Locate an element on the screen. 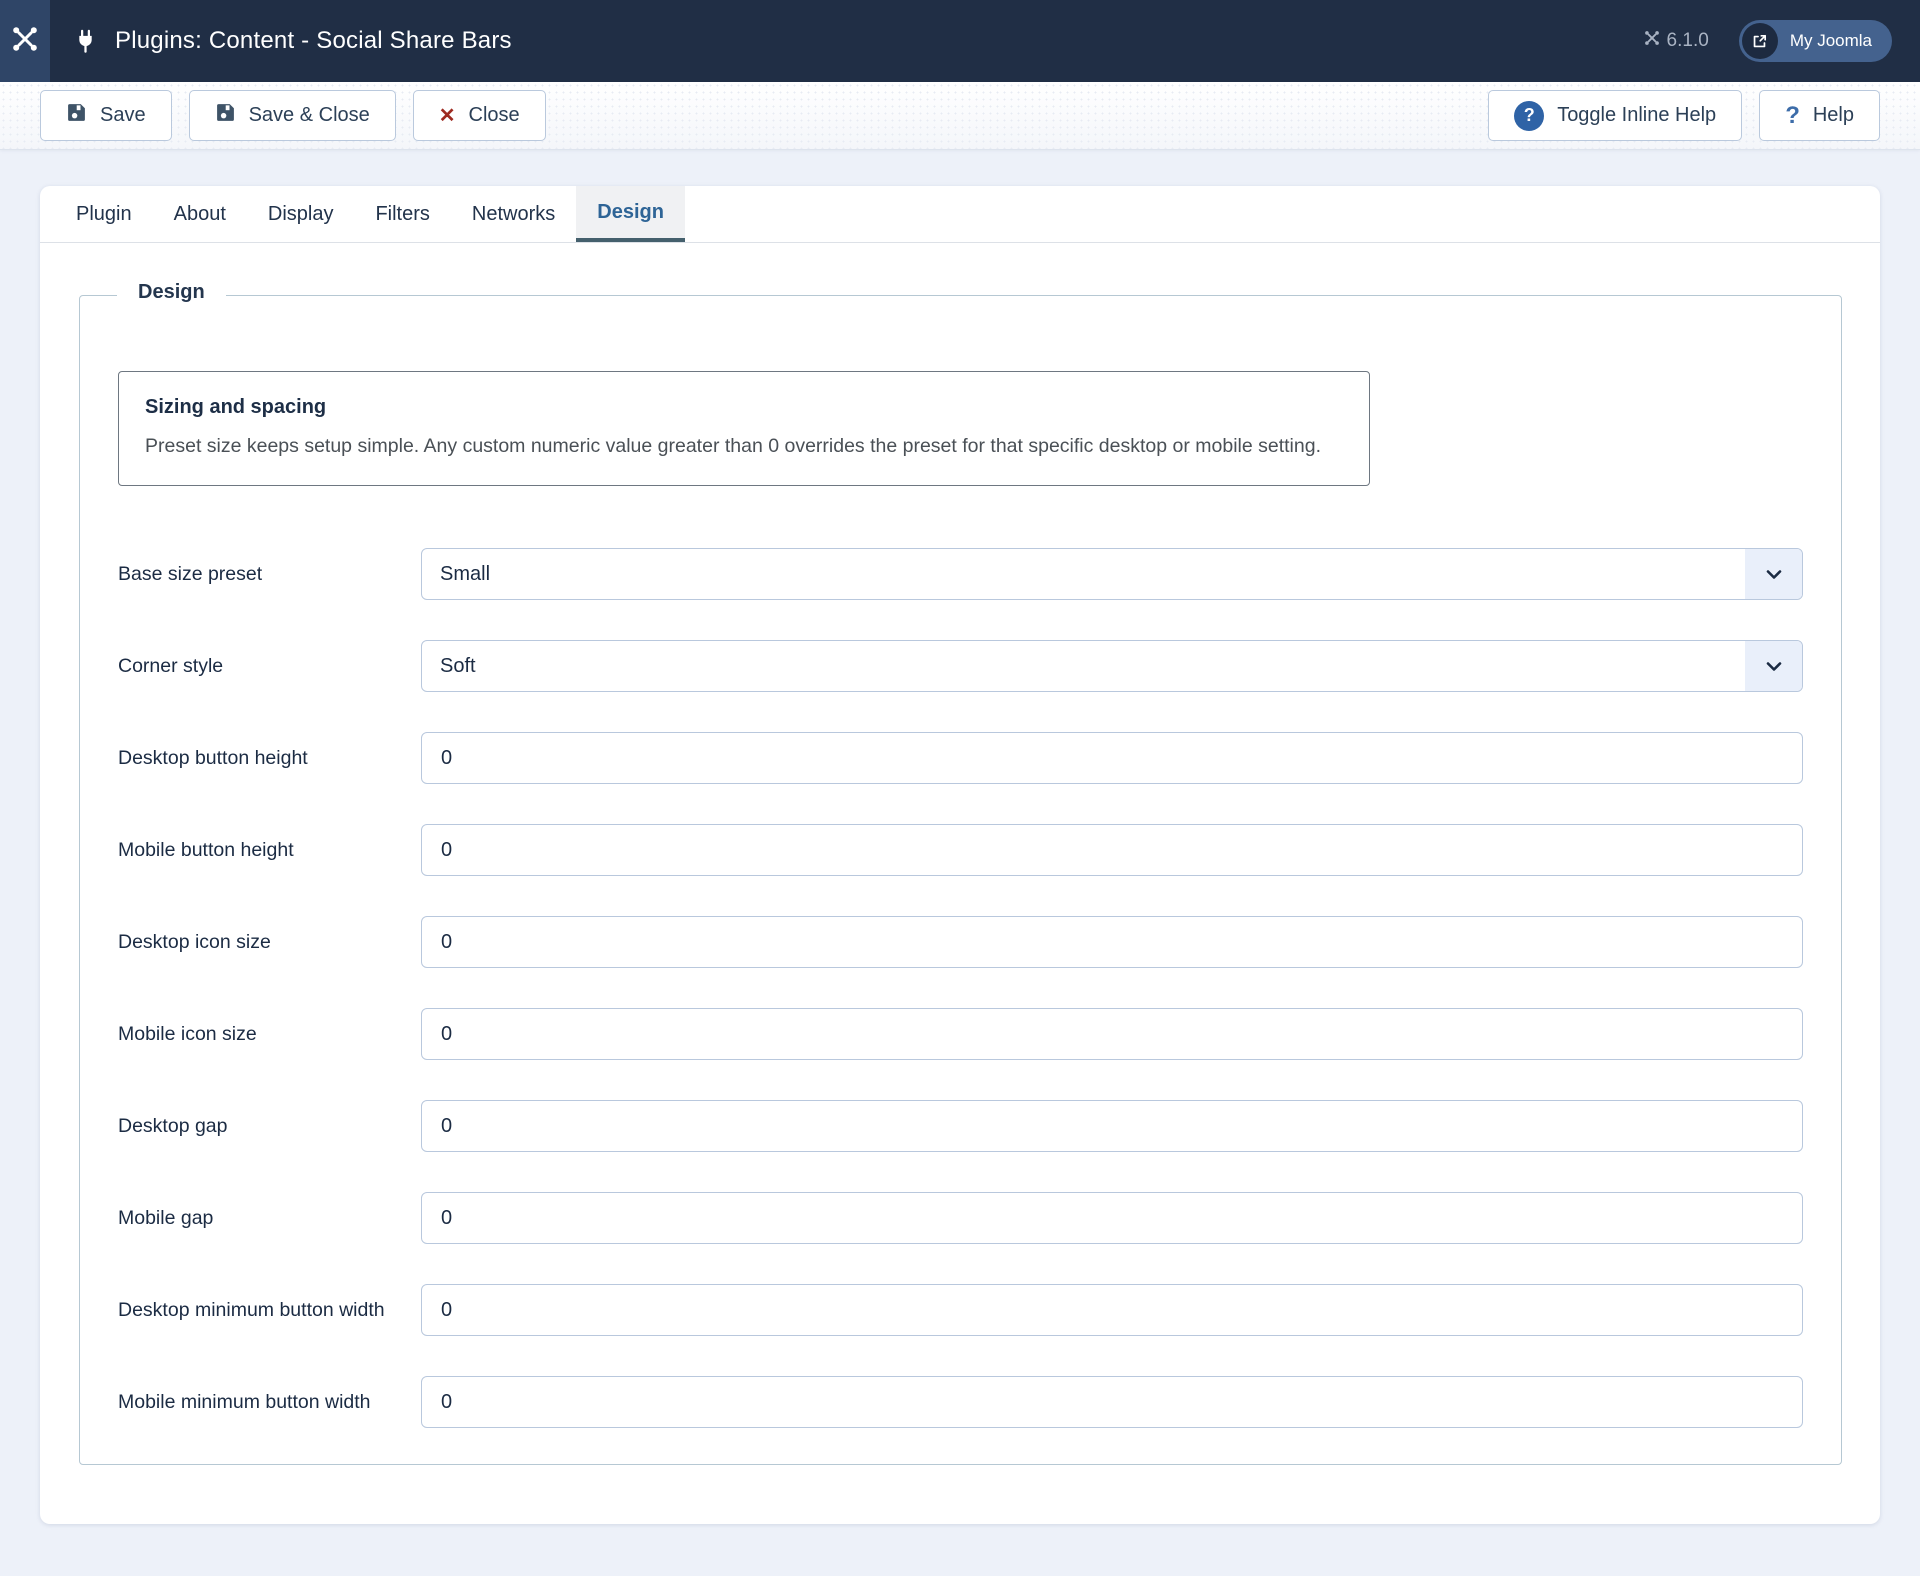 The height and width of the screenshot is (1576, 1920). base-size-preset-select: Small is located at coordinates (1112, 574).